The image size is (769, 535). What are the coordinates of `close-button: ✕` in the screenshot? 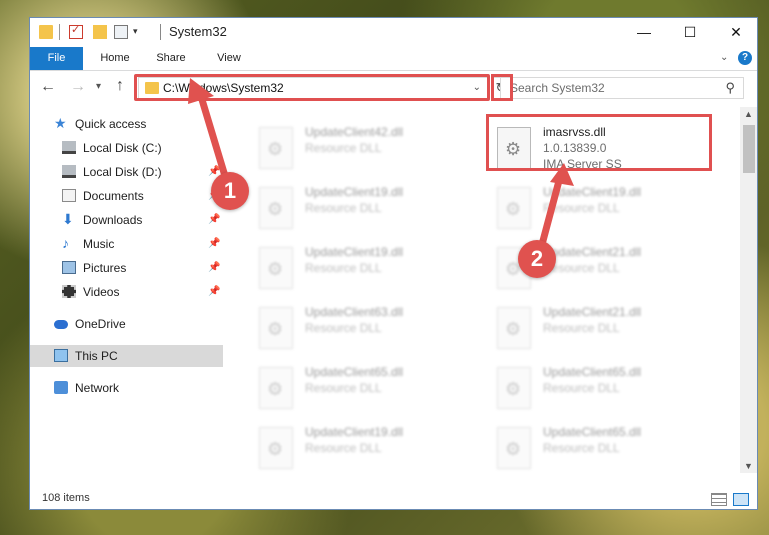 It's located at (735, 32).